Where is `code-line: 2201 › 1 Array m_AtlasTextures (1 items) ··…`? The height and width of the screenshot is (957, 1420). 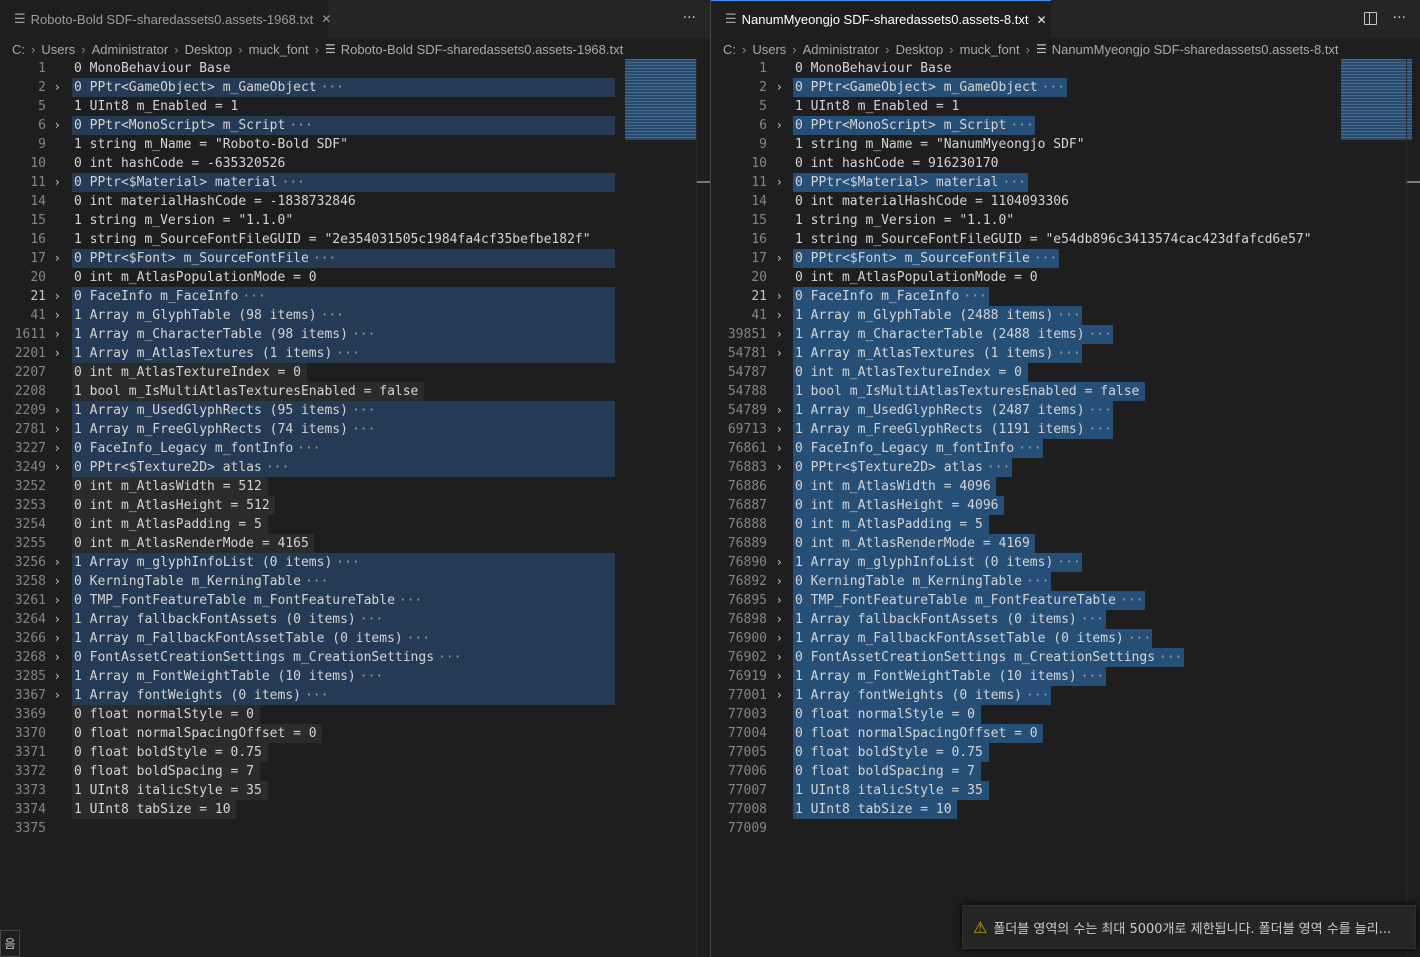 code-line: 2201 › 1 Array m_AtlasTextures (1 items) ··… is located at coordinates (355, 353).